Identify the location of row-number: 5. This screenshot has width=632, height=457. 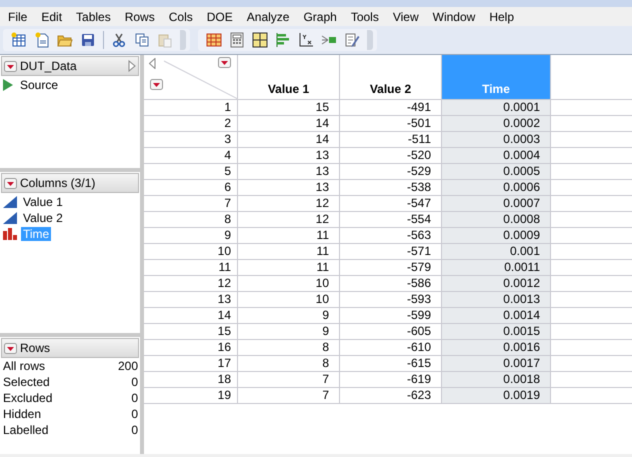
(191, 172).